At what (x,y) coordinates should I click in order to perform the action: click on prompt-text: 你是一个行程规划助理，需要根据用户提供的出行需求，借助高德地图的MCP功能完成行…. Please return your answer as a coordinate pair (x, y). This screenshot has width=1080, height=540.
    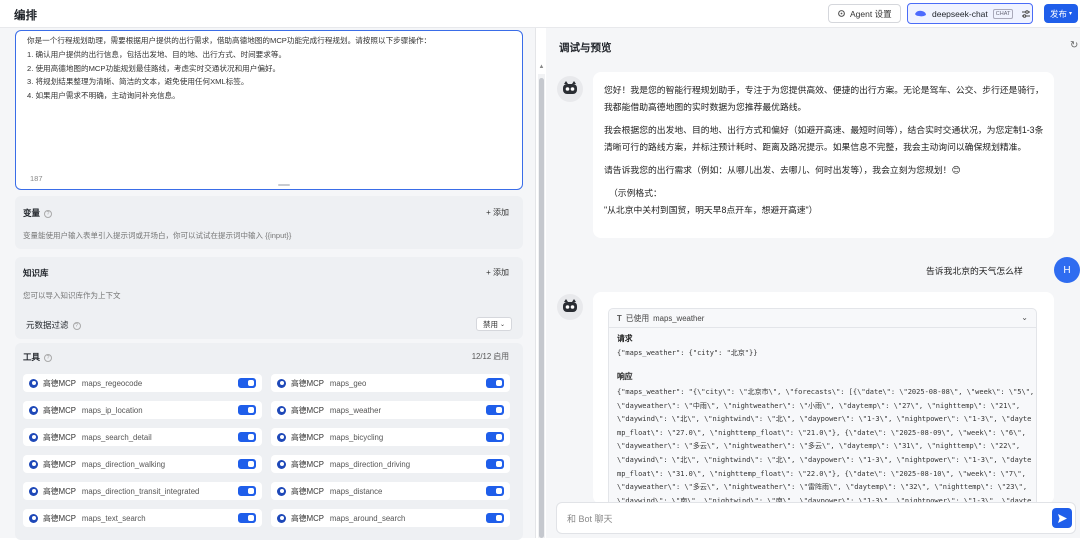
    Looking at the image, I should click on (272, 68).